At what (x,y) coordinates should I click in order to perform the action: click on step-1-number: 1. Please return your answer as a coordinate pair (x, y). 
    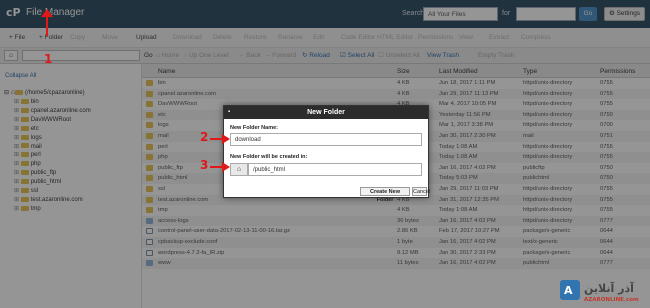
    Looking at the image, I should click on (48, 59).